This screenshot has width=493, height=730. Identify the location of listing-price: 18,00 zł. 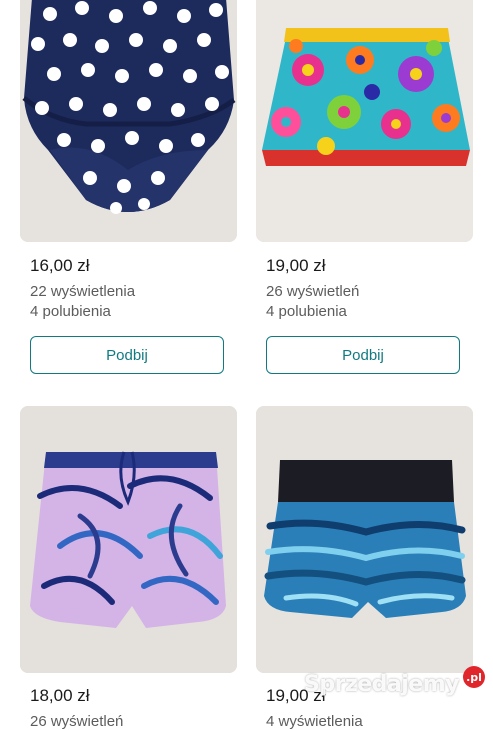
(60, 695).